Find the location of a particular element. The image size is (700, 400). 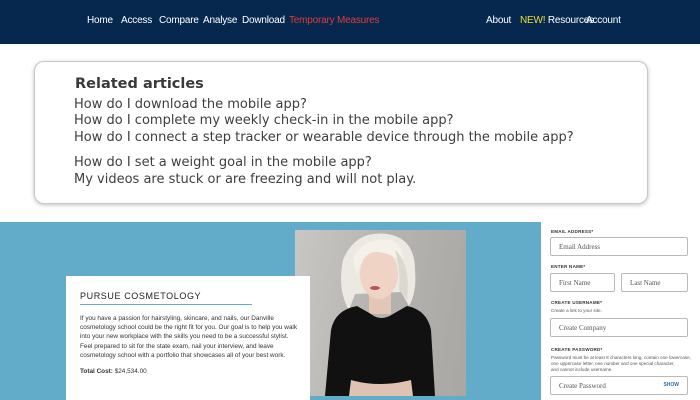

password-placeholder: Create Password is located at coordinates (582, 386).